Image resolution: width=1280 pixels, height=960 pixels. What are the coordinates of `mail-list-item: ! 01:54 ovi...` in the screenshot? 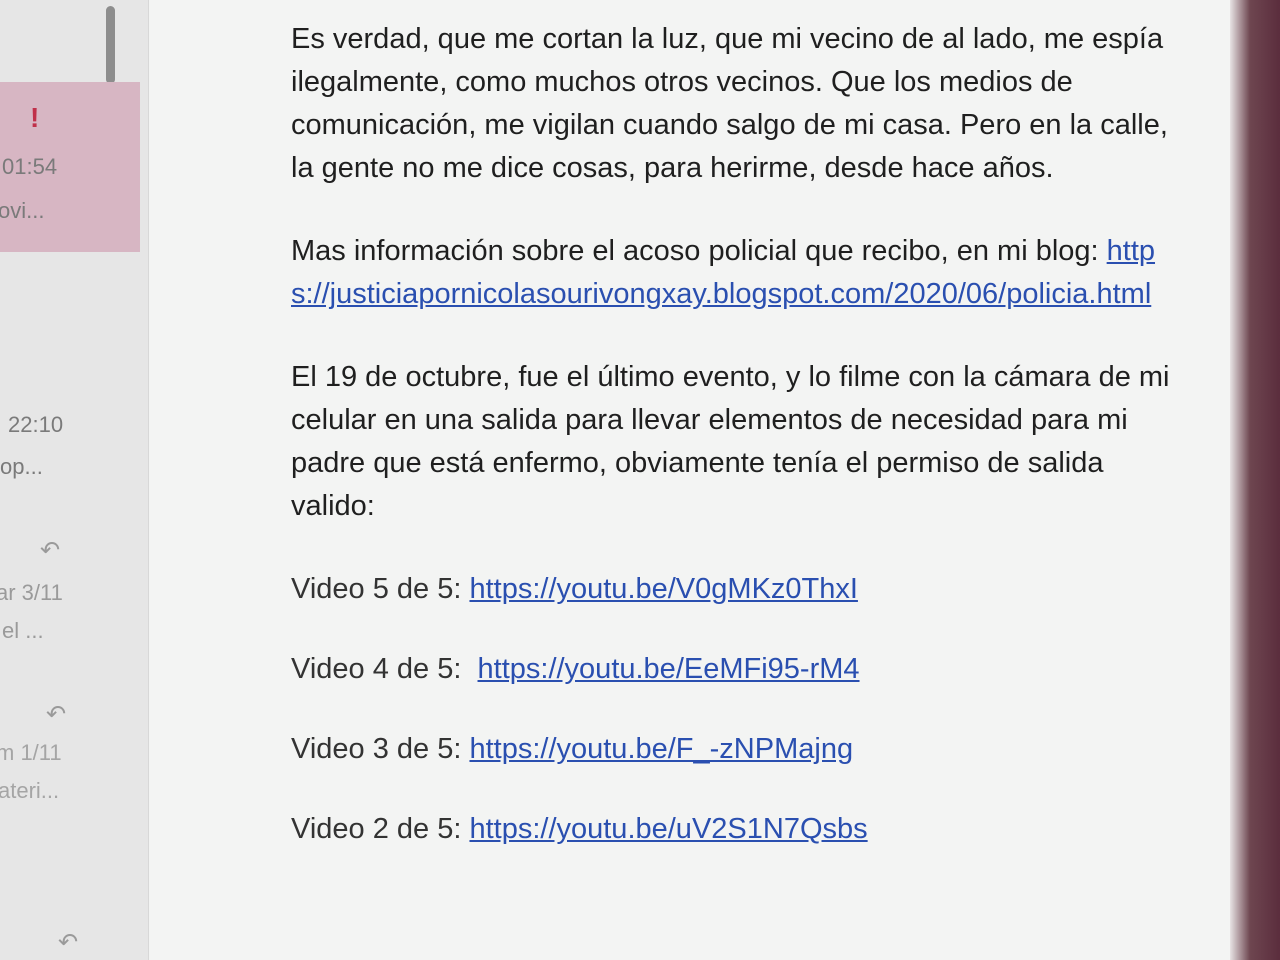 It's located at (70, 167).